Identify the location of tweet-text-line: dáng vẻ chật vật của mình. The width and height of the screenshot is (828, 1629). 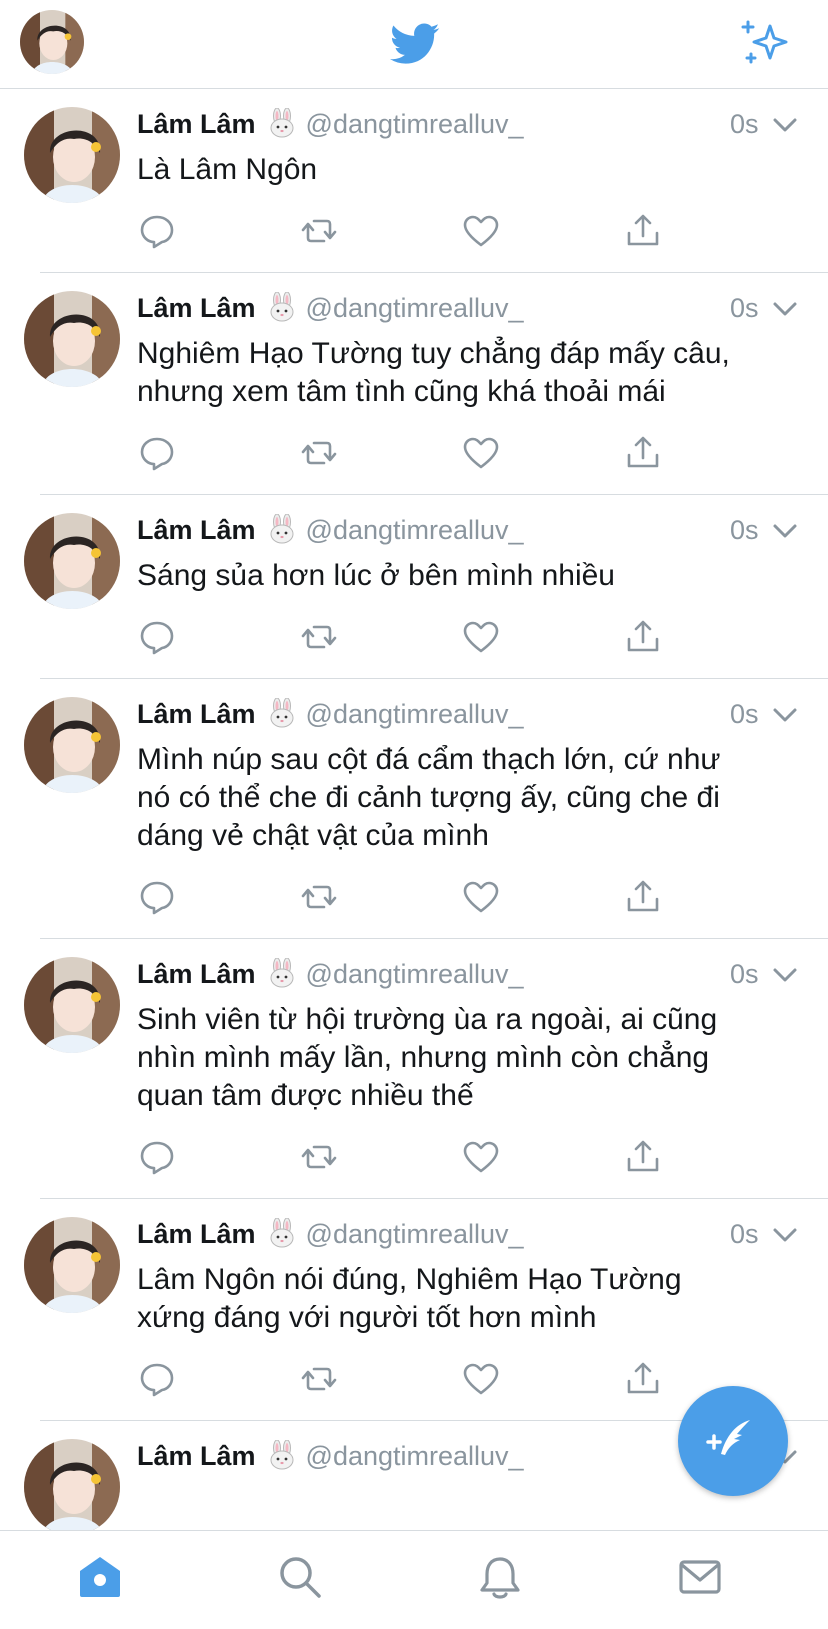
(313, 835).